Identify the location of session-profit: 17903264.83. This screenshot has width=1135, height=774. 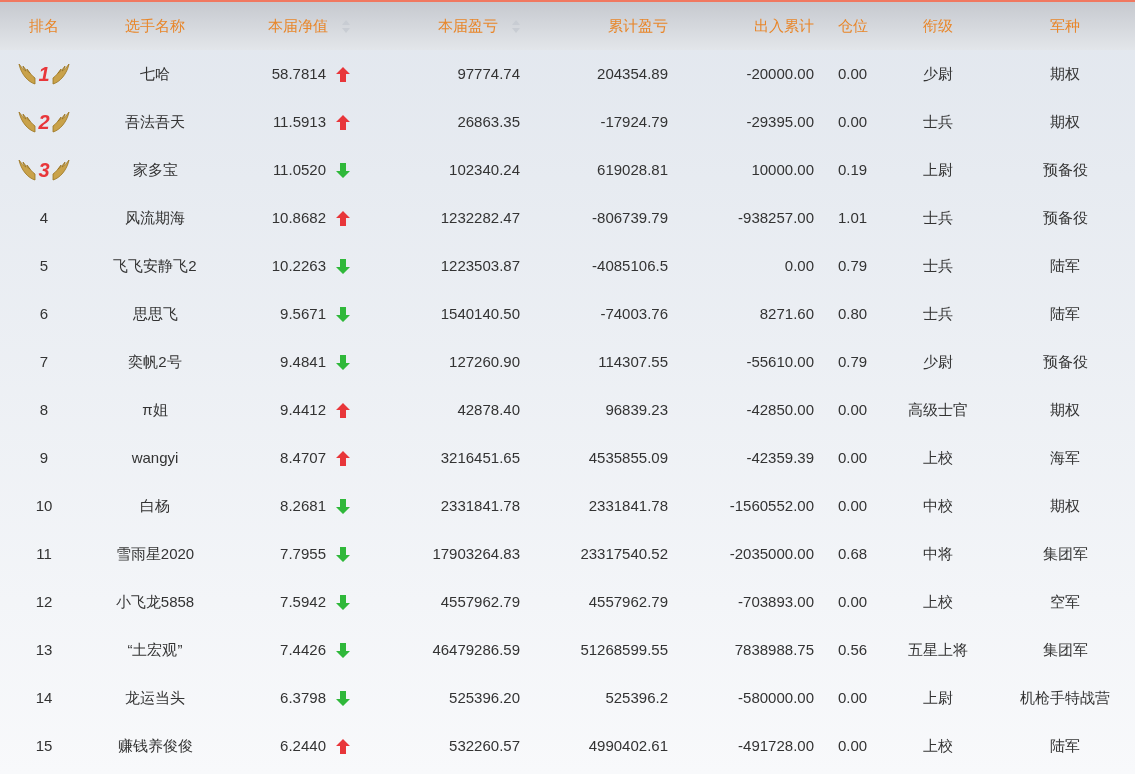
(476, 553).